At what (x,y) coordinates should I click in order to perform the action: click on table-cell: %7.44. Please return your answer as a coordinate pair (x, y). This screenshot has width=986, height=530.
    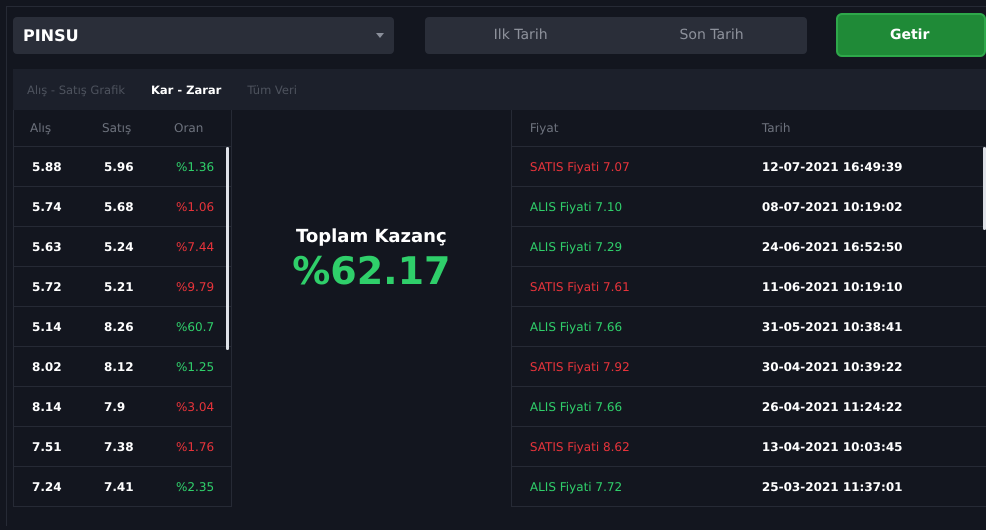
    Looking at the image, I should click on (195, 247).